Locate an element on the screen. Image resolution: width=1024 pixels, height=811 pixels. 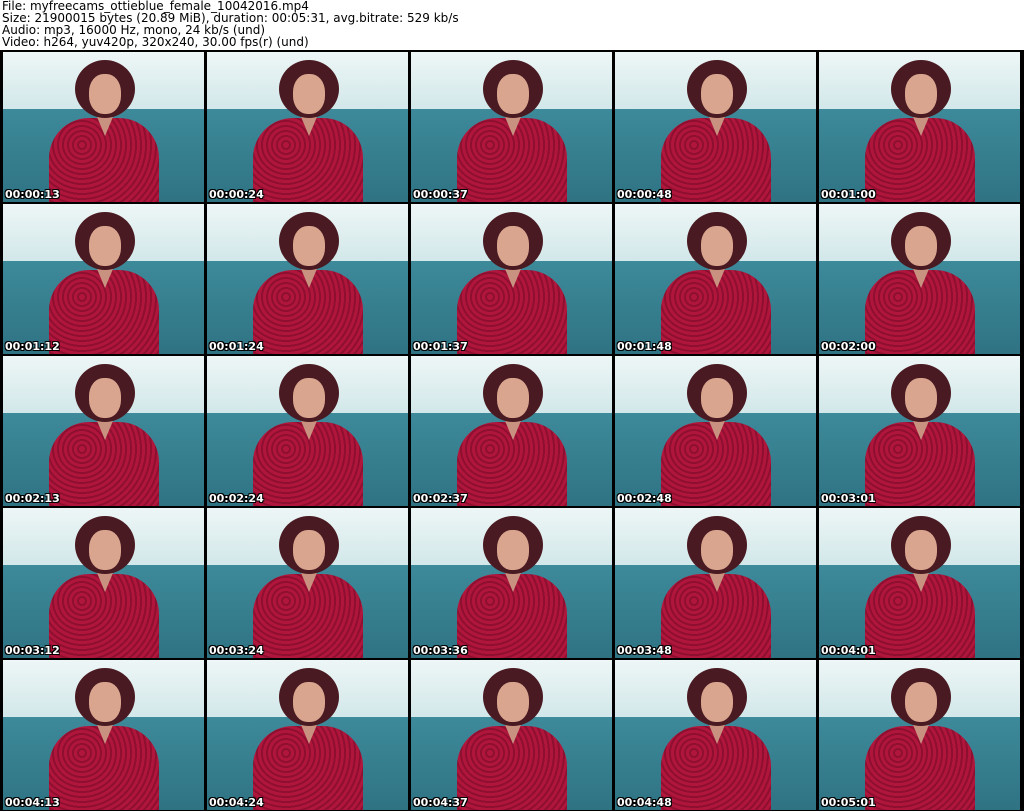
video-thumbnail: 00:00:13 is located at coordinates (103, 127).